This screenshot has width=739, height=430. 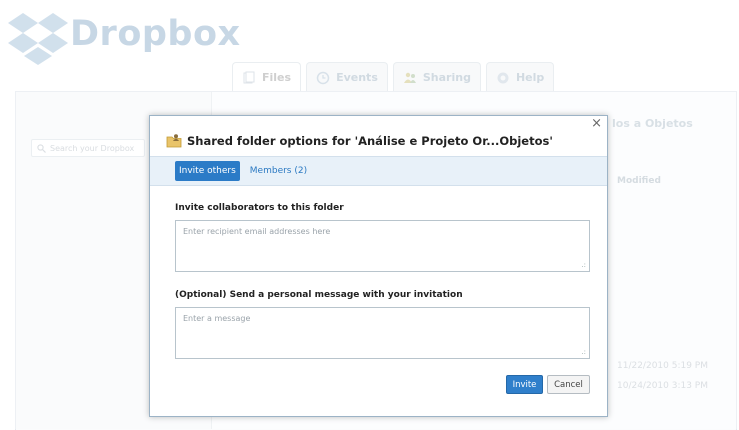 I want to click on tab-members: Members (2), so click(x=278, y=171).